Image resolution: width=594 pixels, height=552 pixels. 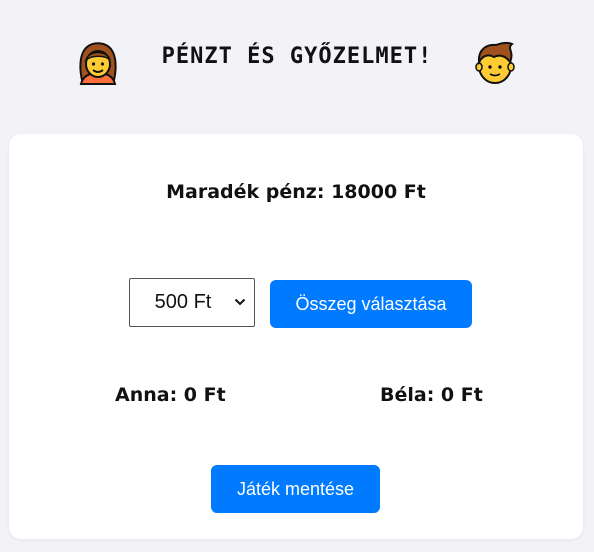 I want to click on game-title: PÉNZT ÉS GYŐZELMET!, so click(x=297, y=56).